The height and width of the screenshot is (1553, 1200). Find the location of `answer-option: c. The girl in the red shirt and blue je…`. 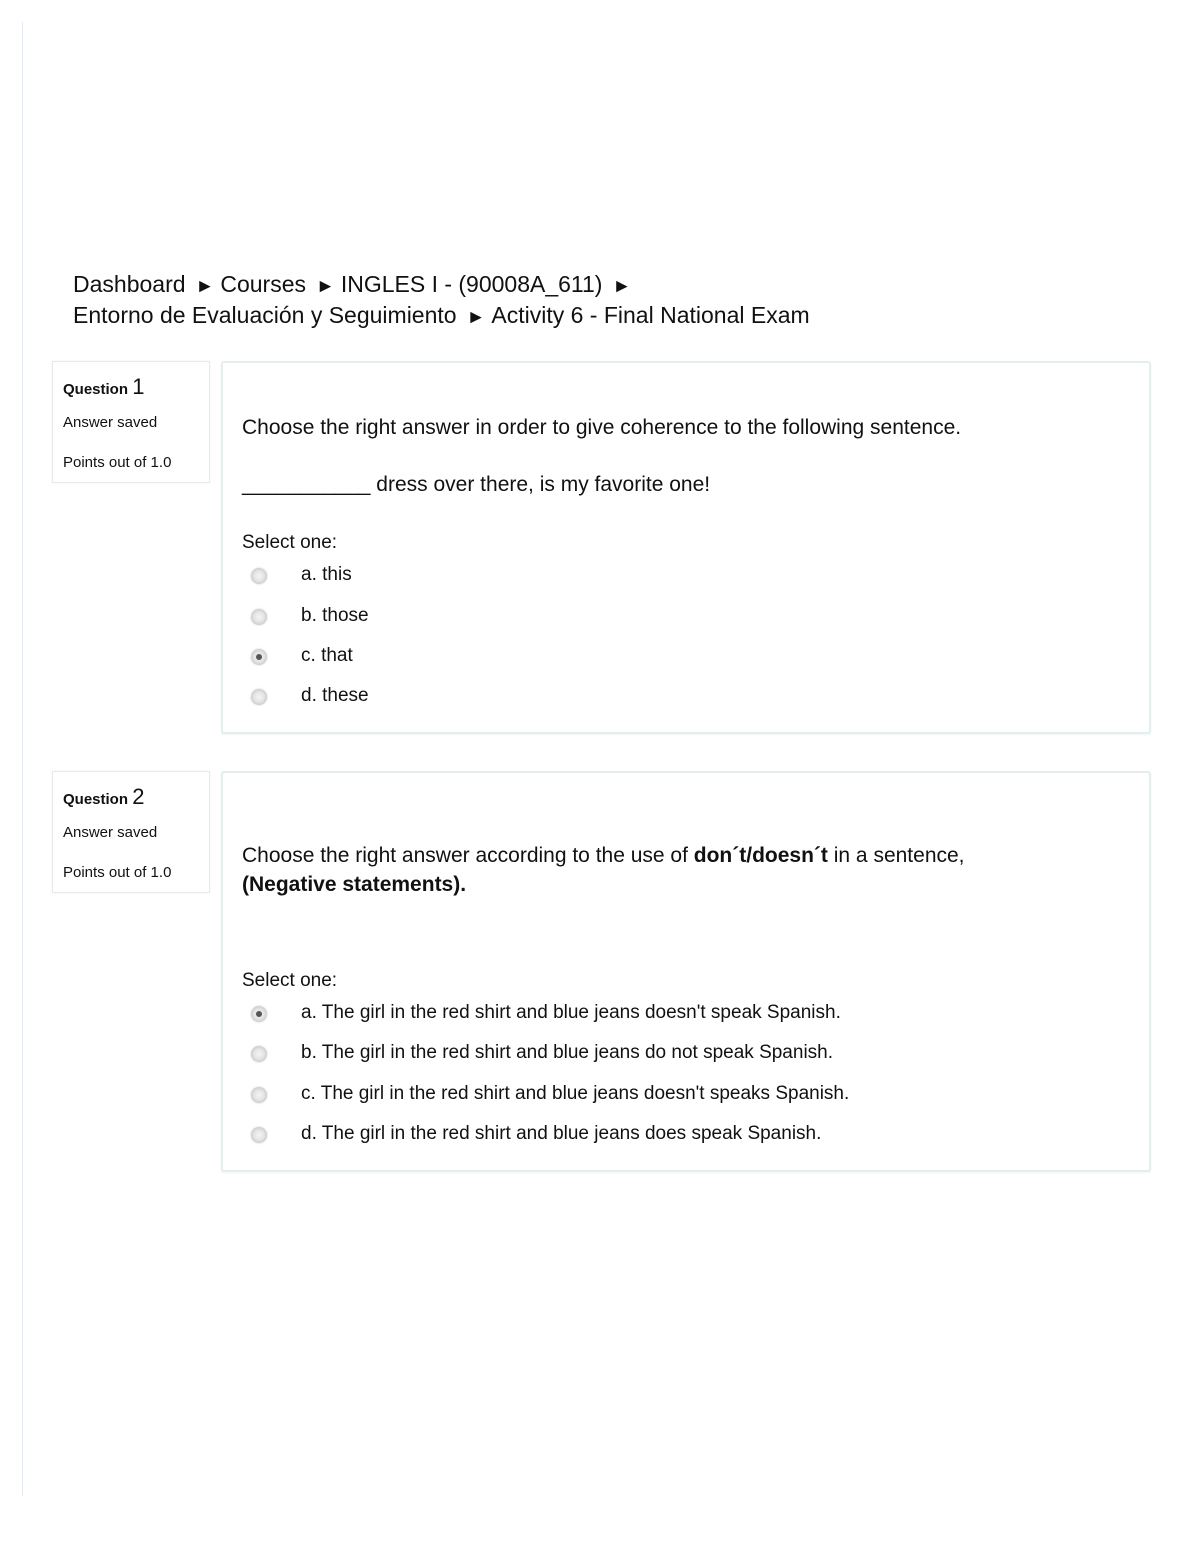

answer-option: c. The girl in the red shirt and blue je… is located at coordinates (689, 1097).